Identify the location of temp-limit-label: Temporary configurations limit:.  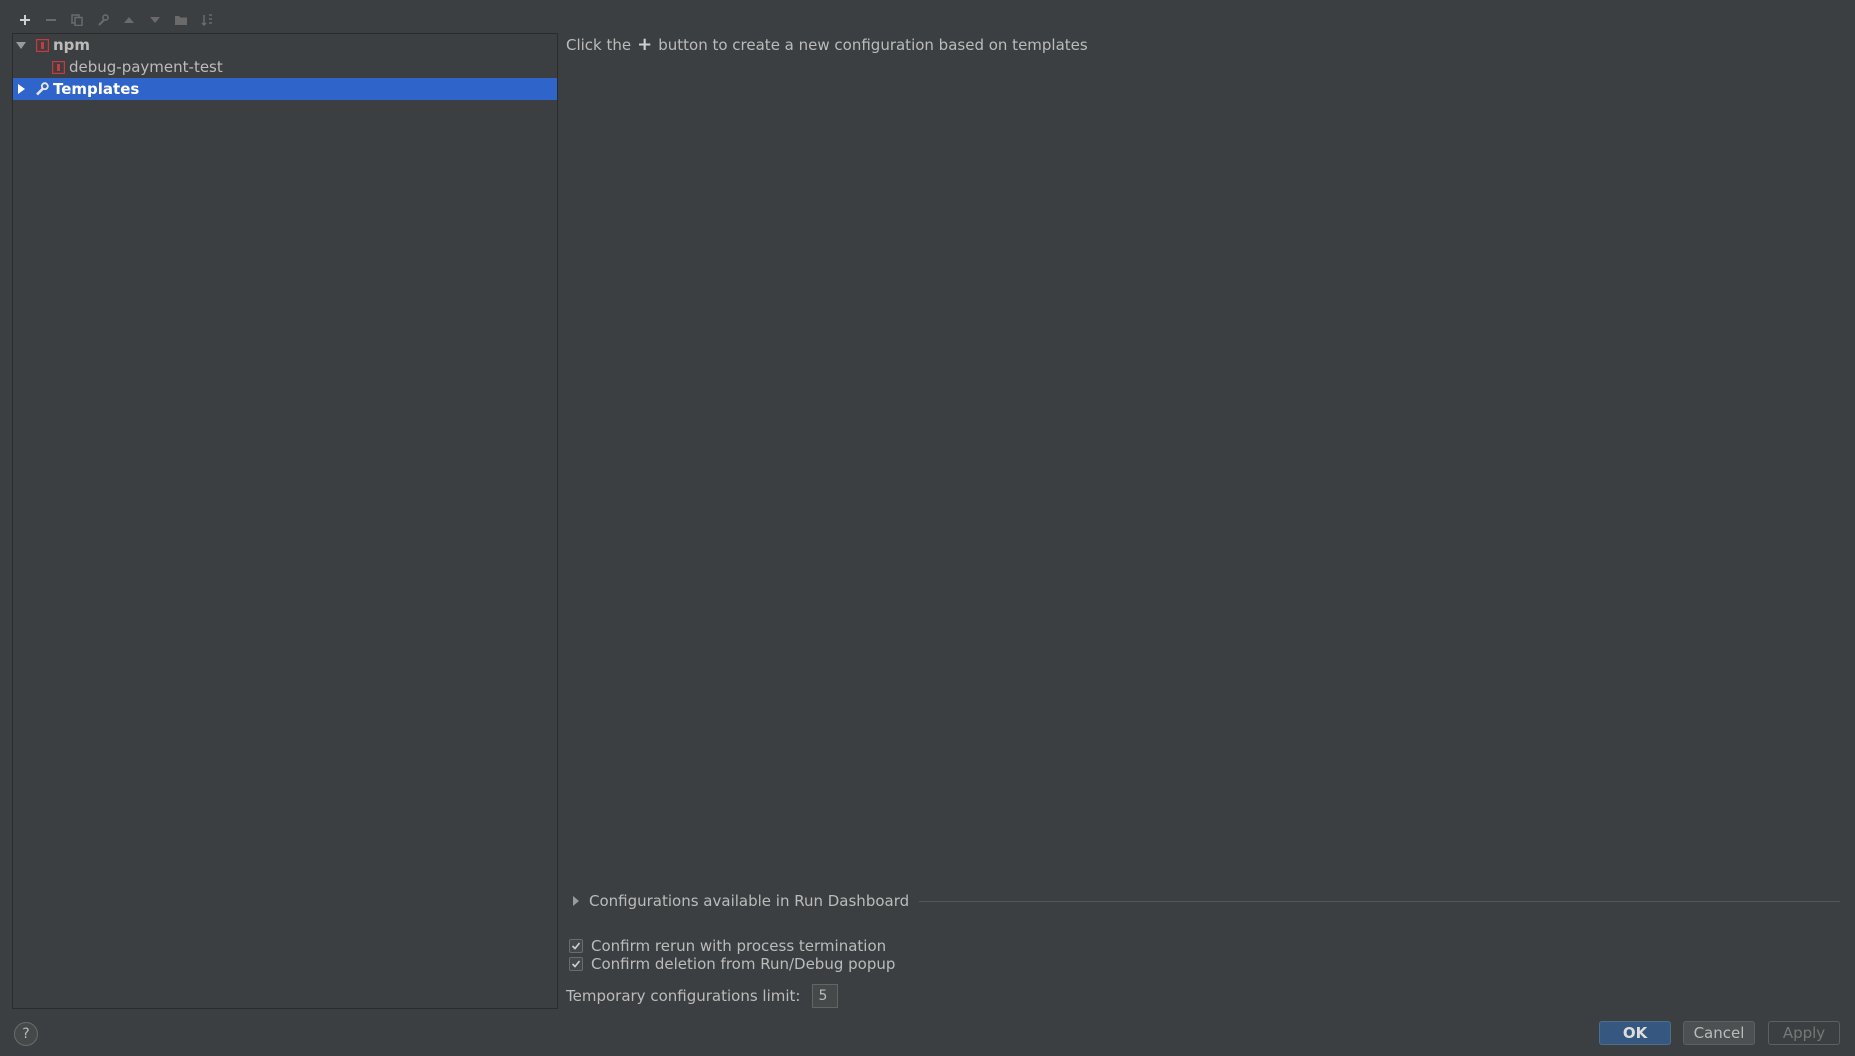
(683, 996).